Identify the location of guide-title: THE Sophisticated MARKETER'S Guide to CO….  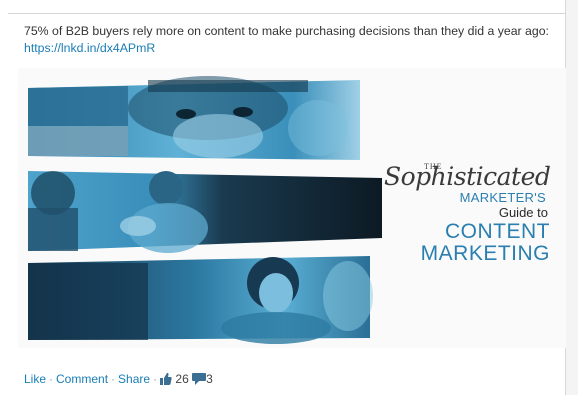
(469, 213).